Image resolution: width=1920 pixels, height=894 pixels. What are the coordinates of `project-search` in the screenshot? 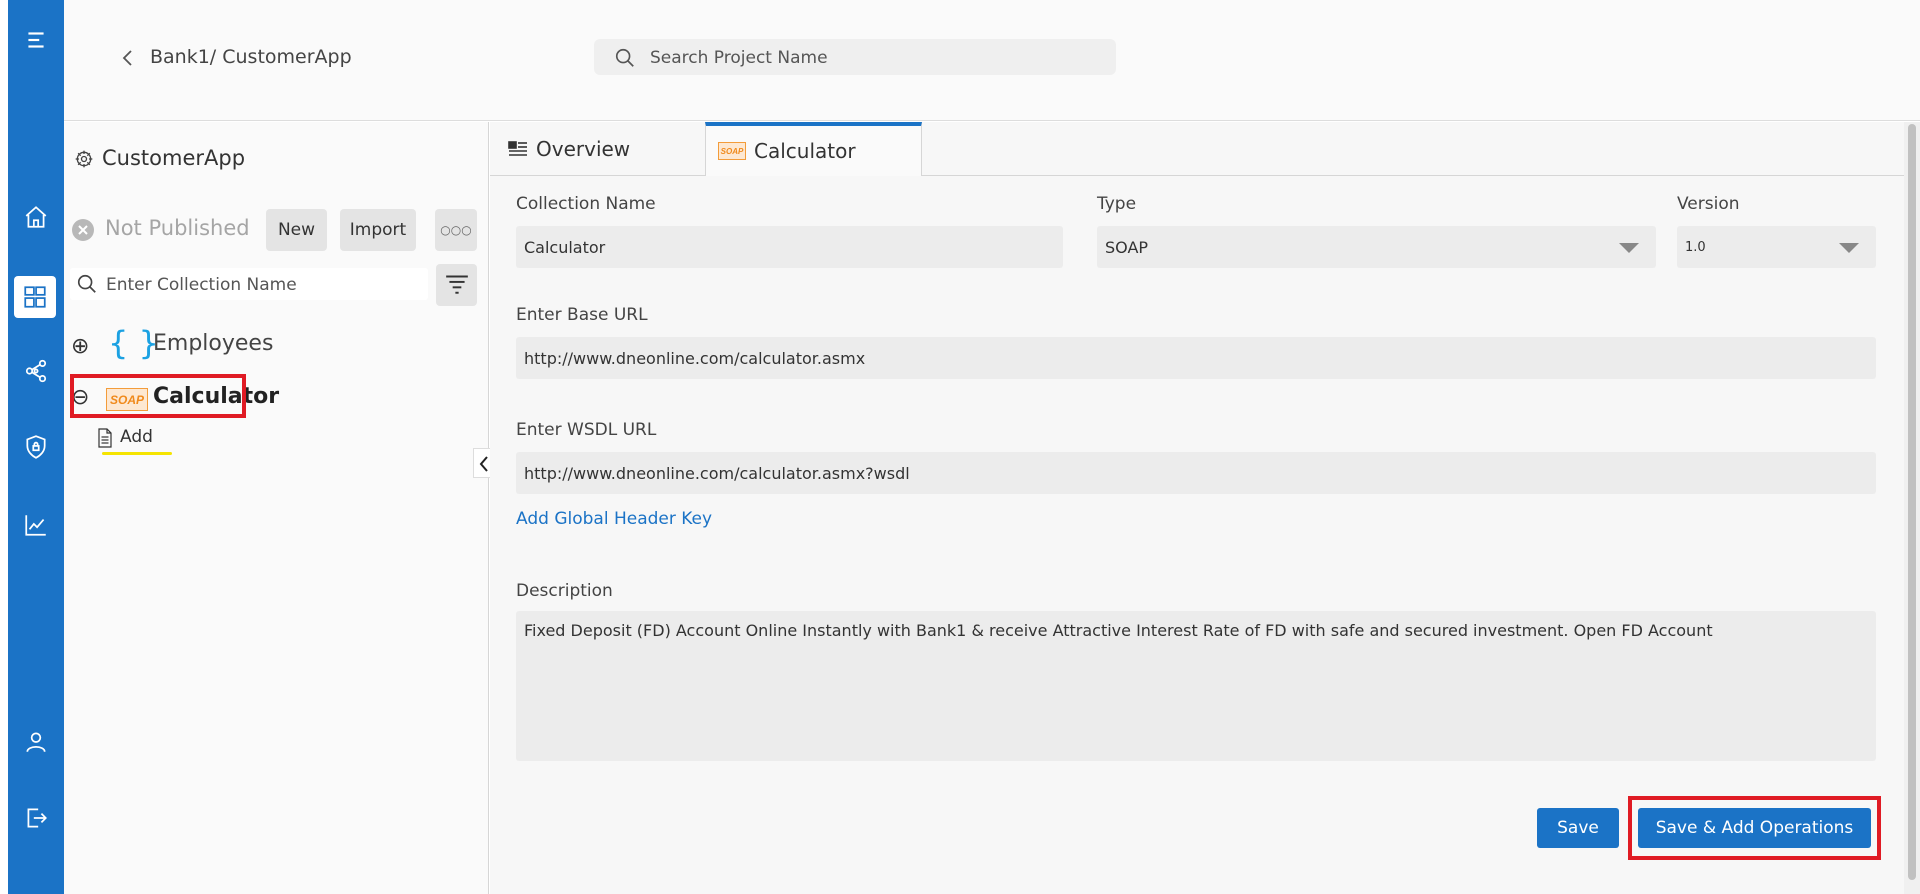 It's located at (855, 57).